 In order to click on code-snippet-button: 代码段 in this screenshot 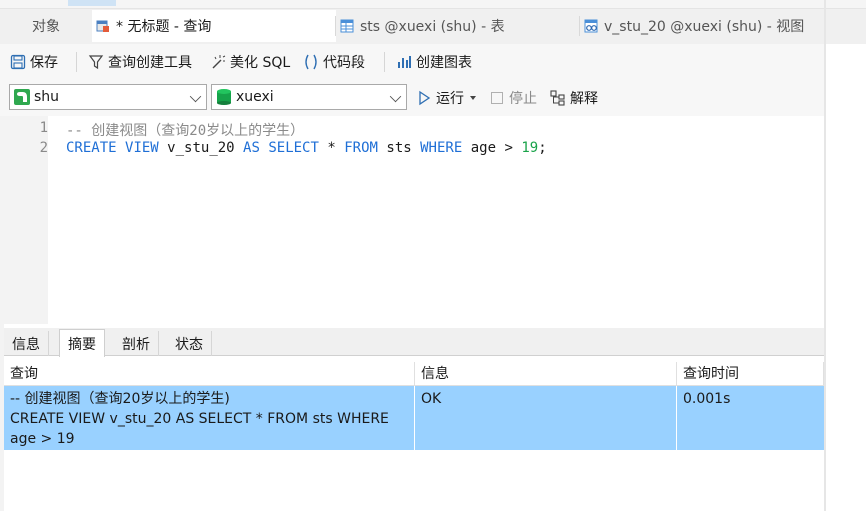, I will do `click(334, 62)`.